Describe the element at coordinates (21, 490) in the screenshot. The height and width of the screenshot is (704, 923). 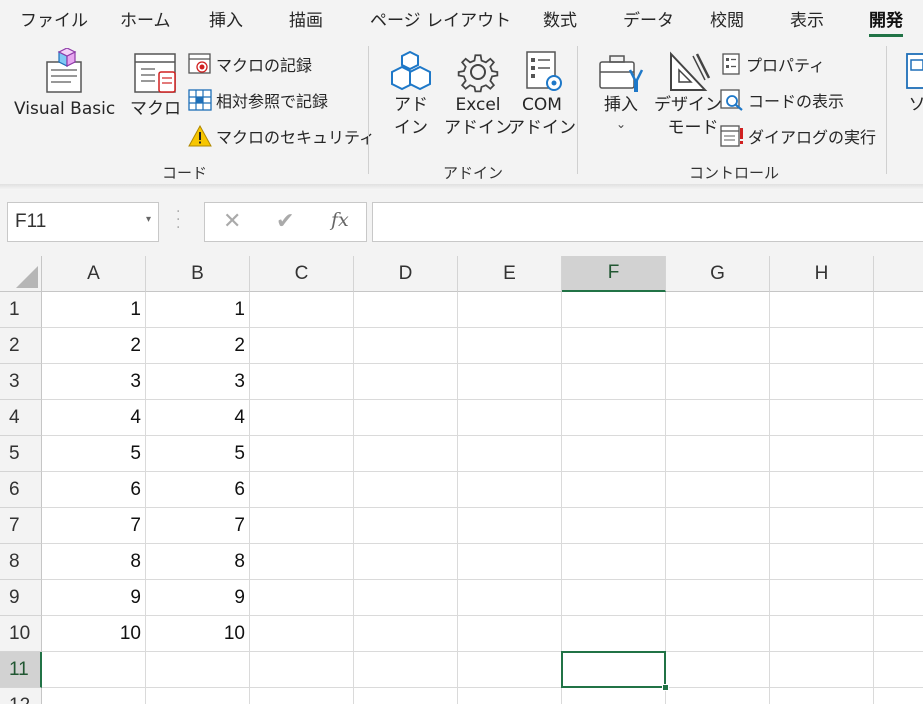
I see `row-header-6: 6` at that location.